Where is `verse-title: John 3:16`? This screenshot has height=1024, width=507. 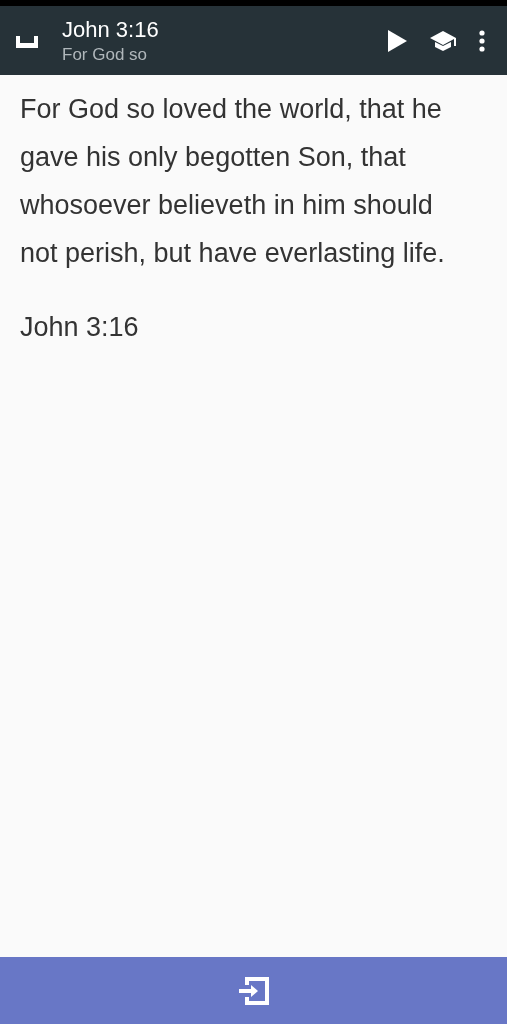 verse-title: John 3:16 is located at coordinates (111, 29).